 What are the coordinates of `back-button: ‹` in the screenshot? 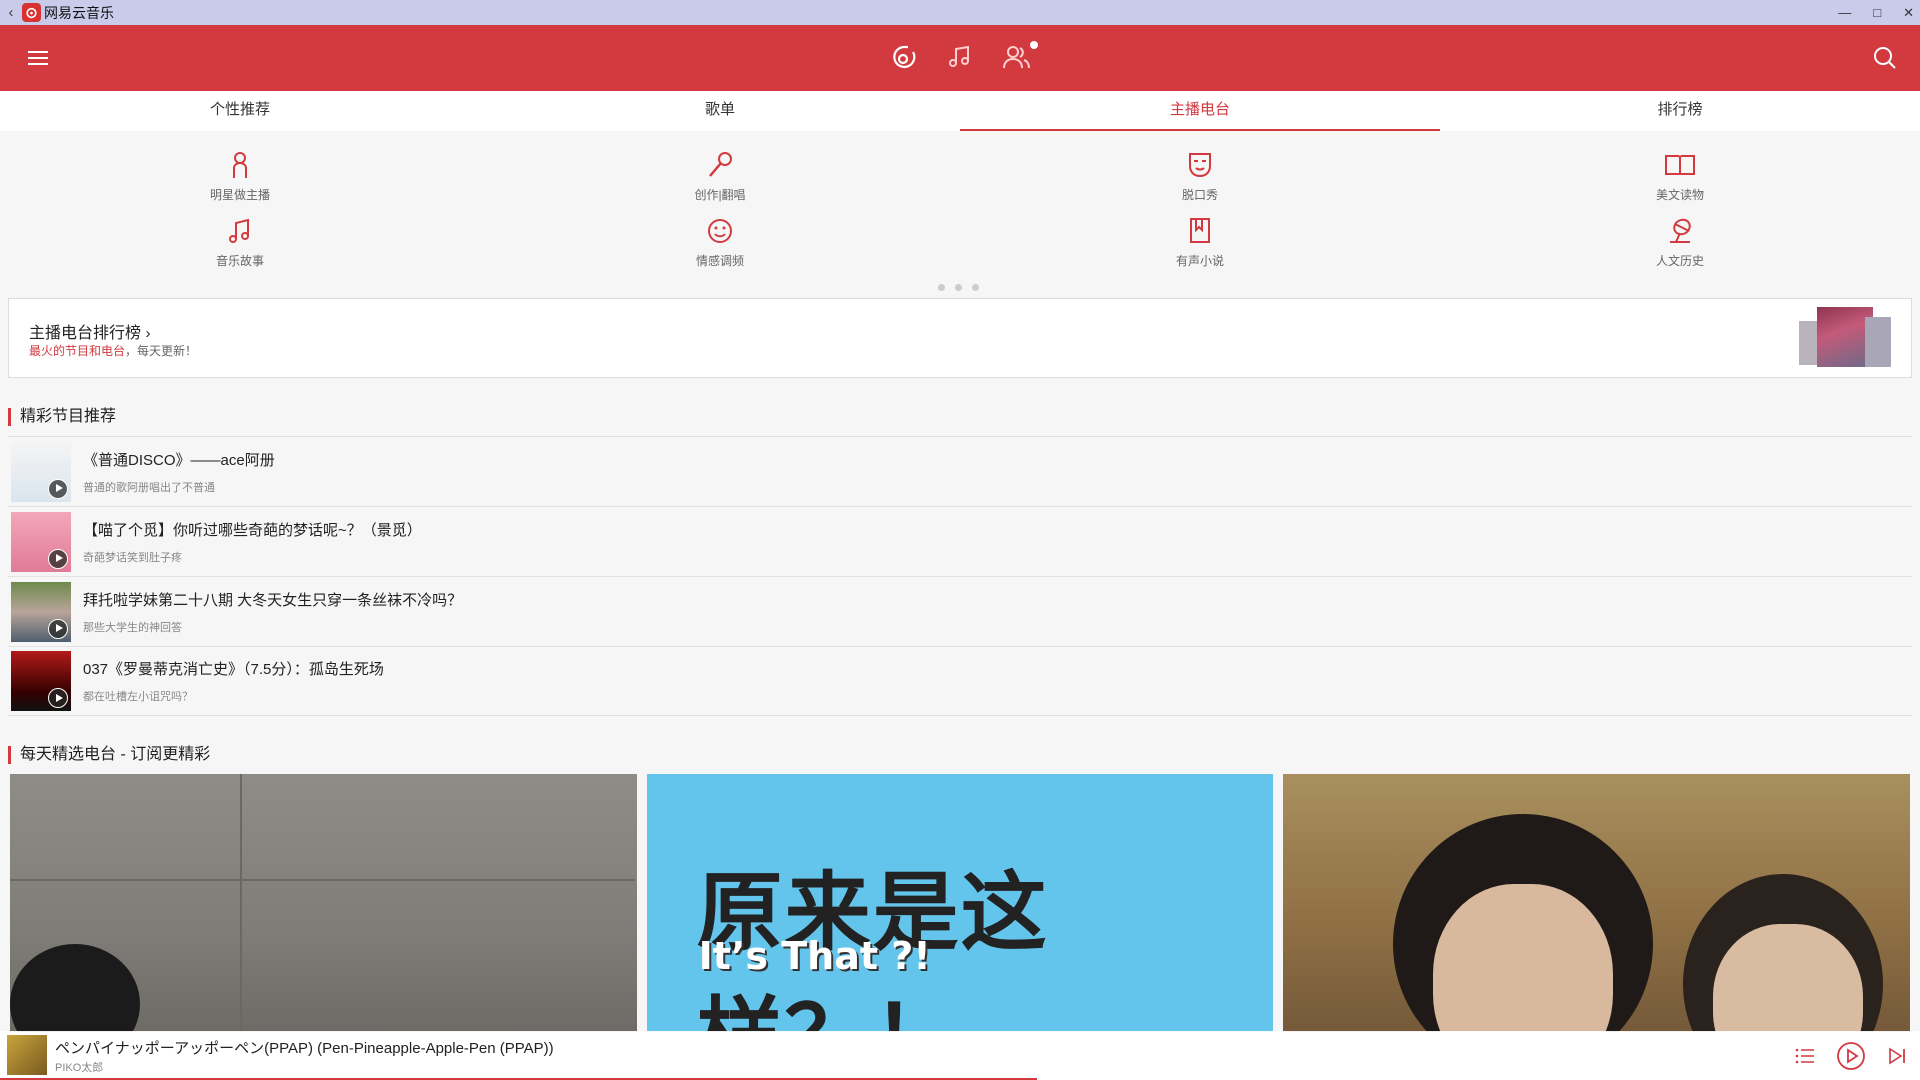 It's located at (11, 12).